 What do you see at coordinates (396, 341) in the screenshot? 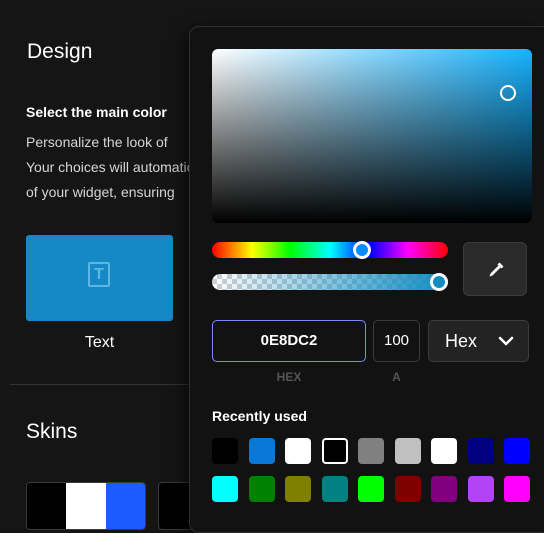
I see `alpha-input: 100` at bounding box center [396, 341].